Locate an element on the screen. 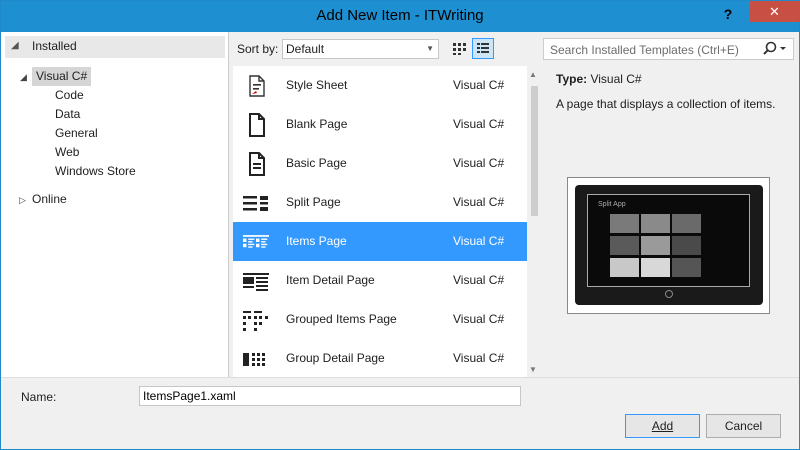  item-detail-page-icon is located at coordinates (256, 282).